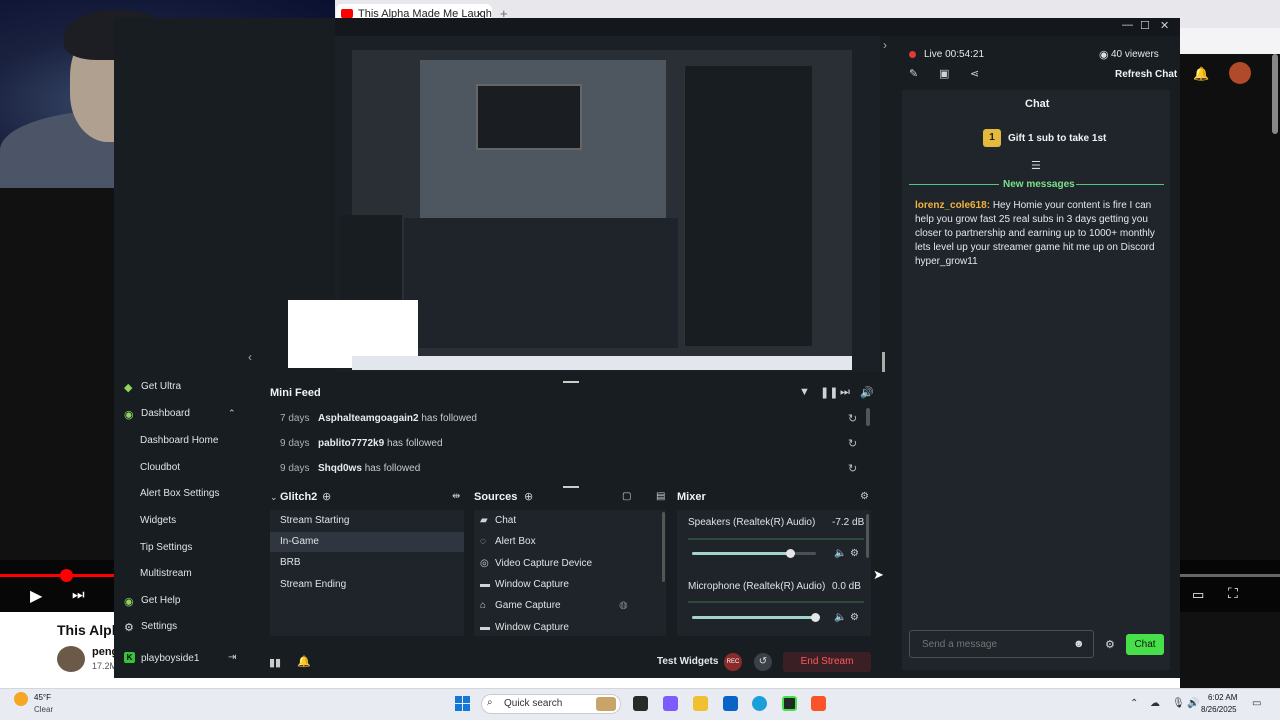  What do you see at coordinates (1193, 703) in the screenshot?
I see `volume-tray-icon: 🔊` at bounding box center [1193, 703].